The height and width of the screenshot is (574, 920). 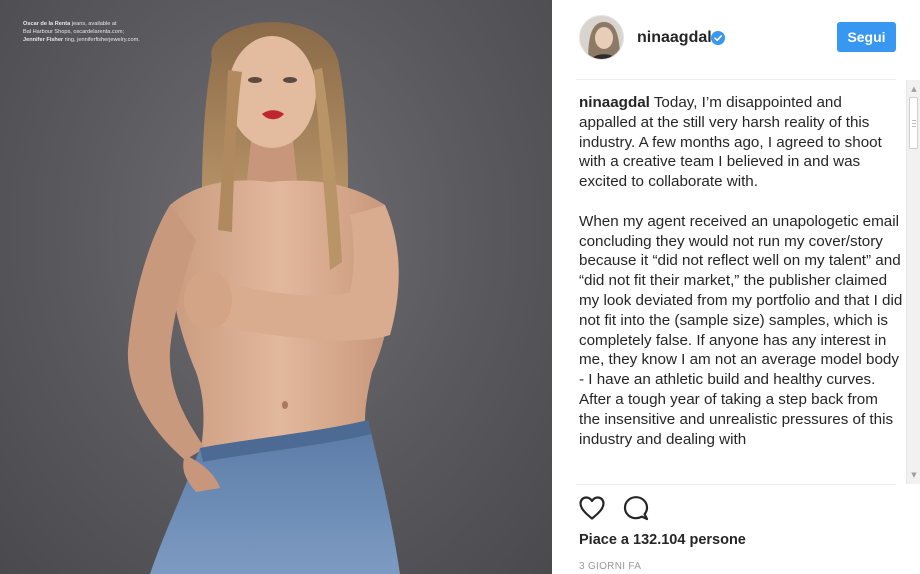 What do you see at coordinates (101, 40) in the screenshot?
I see `credits-text-3: ring, jenniferfisherjewelry.com.` at bounding box center [101, 40].